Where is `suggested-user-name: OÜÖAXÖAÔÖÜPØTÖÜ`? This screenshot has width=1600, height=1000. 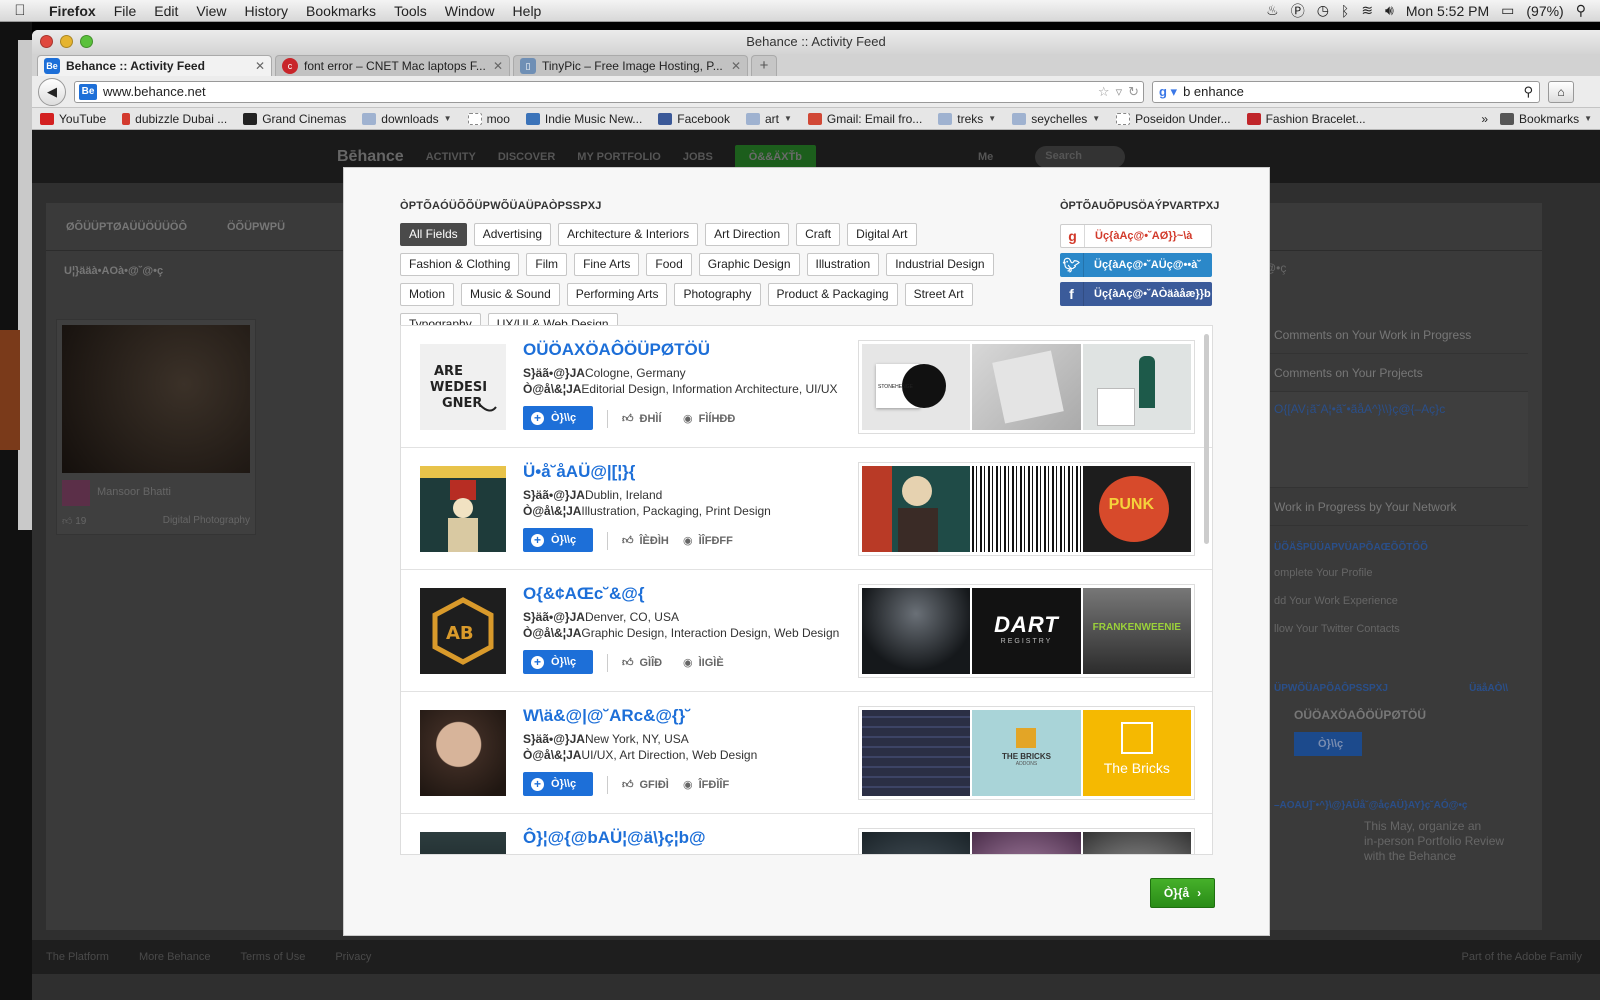
suggested-user-name: OÜÖAXÖAÔÖÜPØTÖÜ is located at coordinates (1393, 717).